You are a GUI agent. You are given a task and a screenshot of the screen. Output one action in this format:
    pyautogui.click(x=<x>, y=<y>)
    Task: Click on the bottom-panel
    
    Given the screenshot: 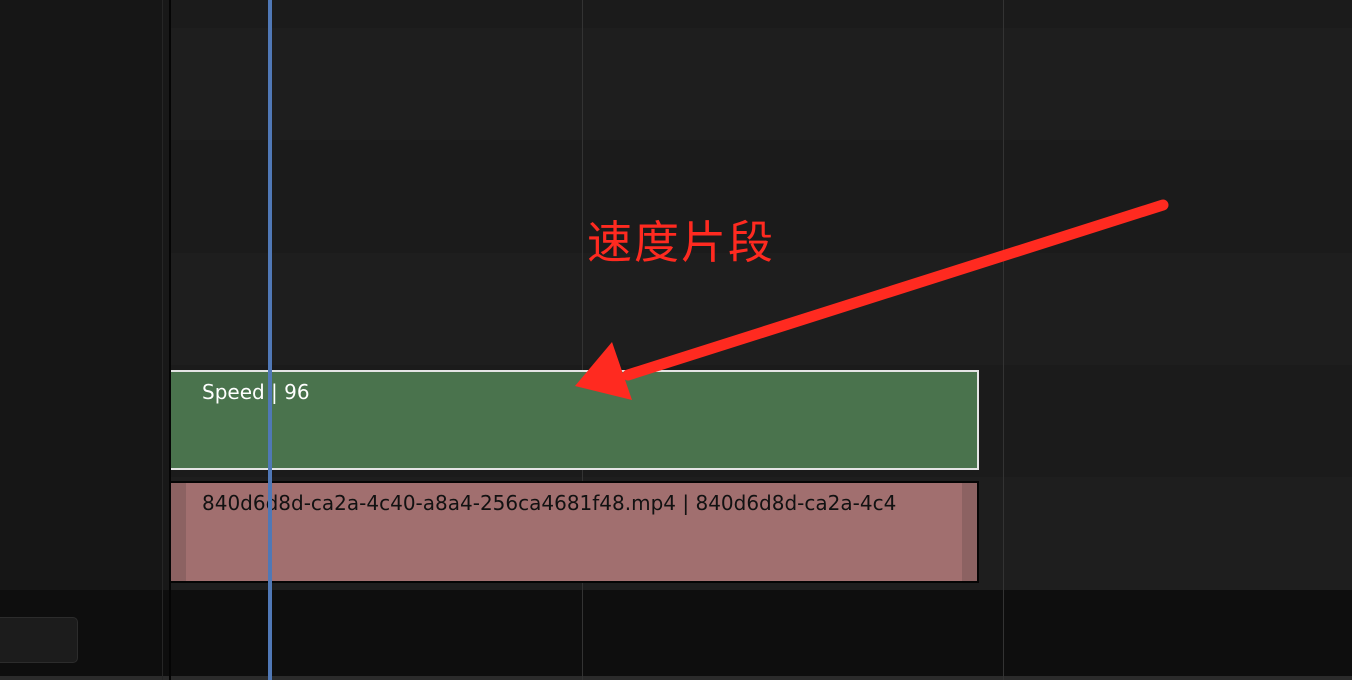 What is the action you would take?
    pyautogui.click(x=676, y=635)
    